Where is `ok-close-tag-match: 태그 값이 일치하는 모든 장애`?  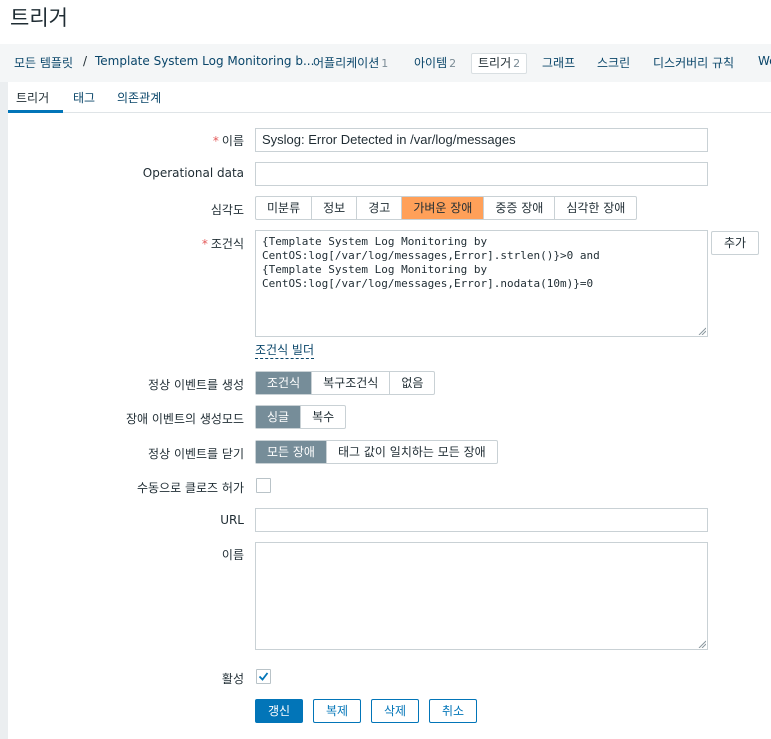
ok-close-tag-match: 태그 값이 일치하는 모든 장애 is located at coordinates (412, 452).